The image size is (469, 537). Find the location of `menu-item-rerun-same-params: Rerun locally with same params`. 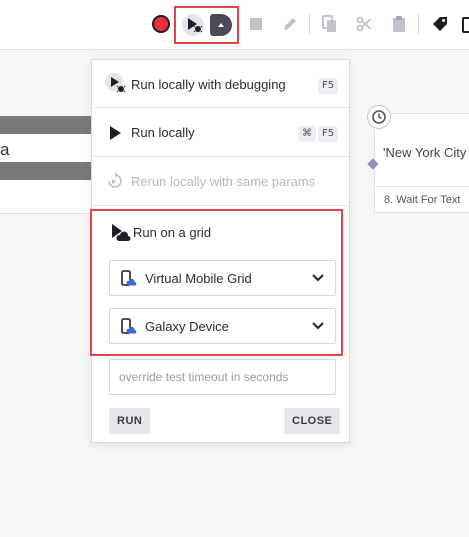

menu-item-rerun-same-params: Rerun locally with same params is located at coordinates (220, 181).